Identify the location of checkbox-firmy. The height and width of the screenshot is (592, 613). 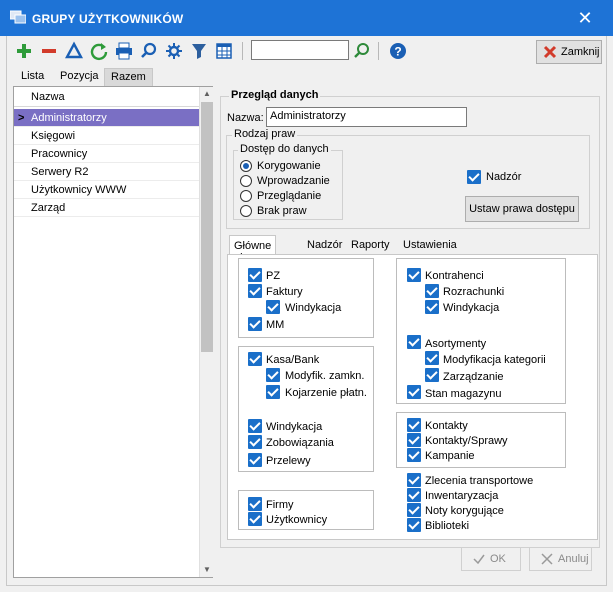
(255, 504).